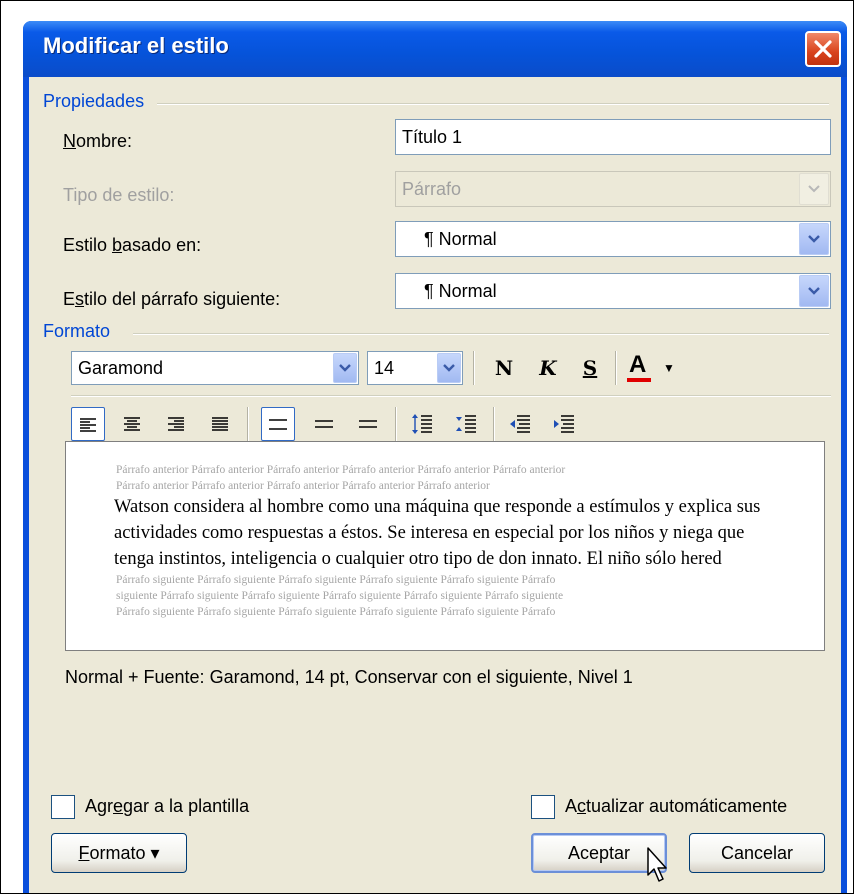 The width and height of the screenshot is (854, 894). I want to click on justify-icon, so click(220, 424).